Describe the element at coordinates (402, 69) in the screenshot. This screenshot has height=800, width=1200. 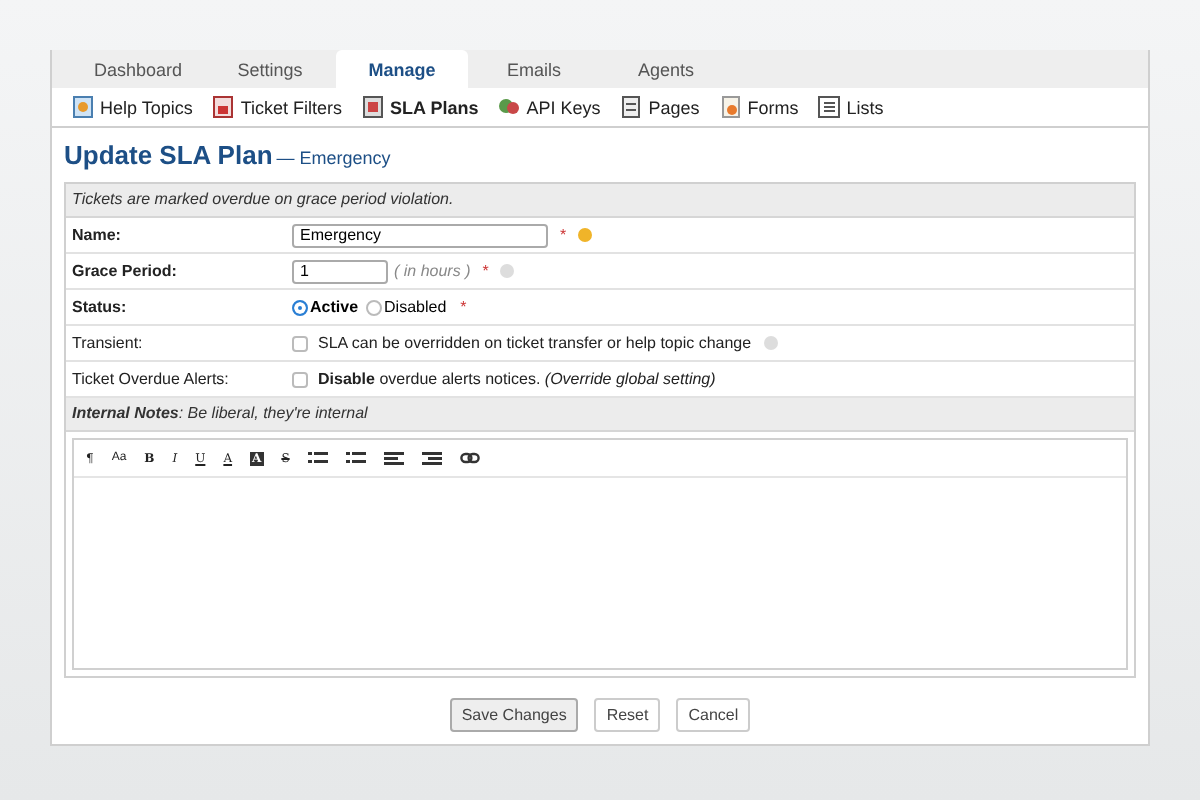
I see `nav-tab: Manage` at that location.